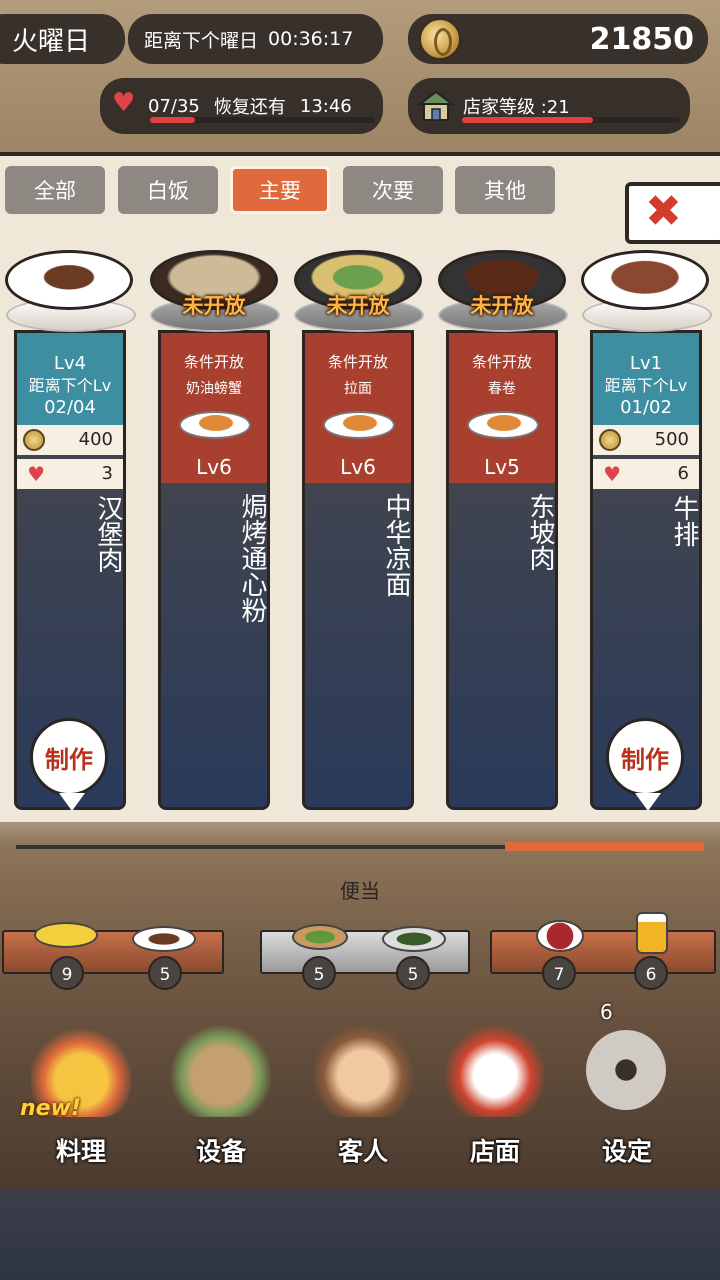 This screenshot has height=1280, width=720. Describe the element at coordinates (684, 521) in the screenshot. I see `dish-name: 牛排` at that location.